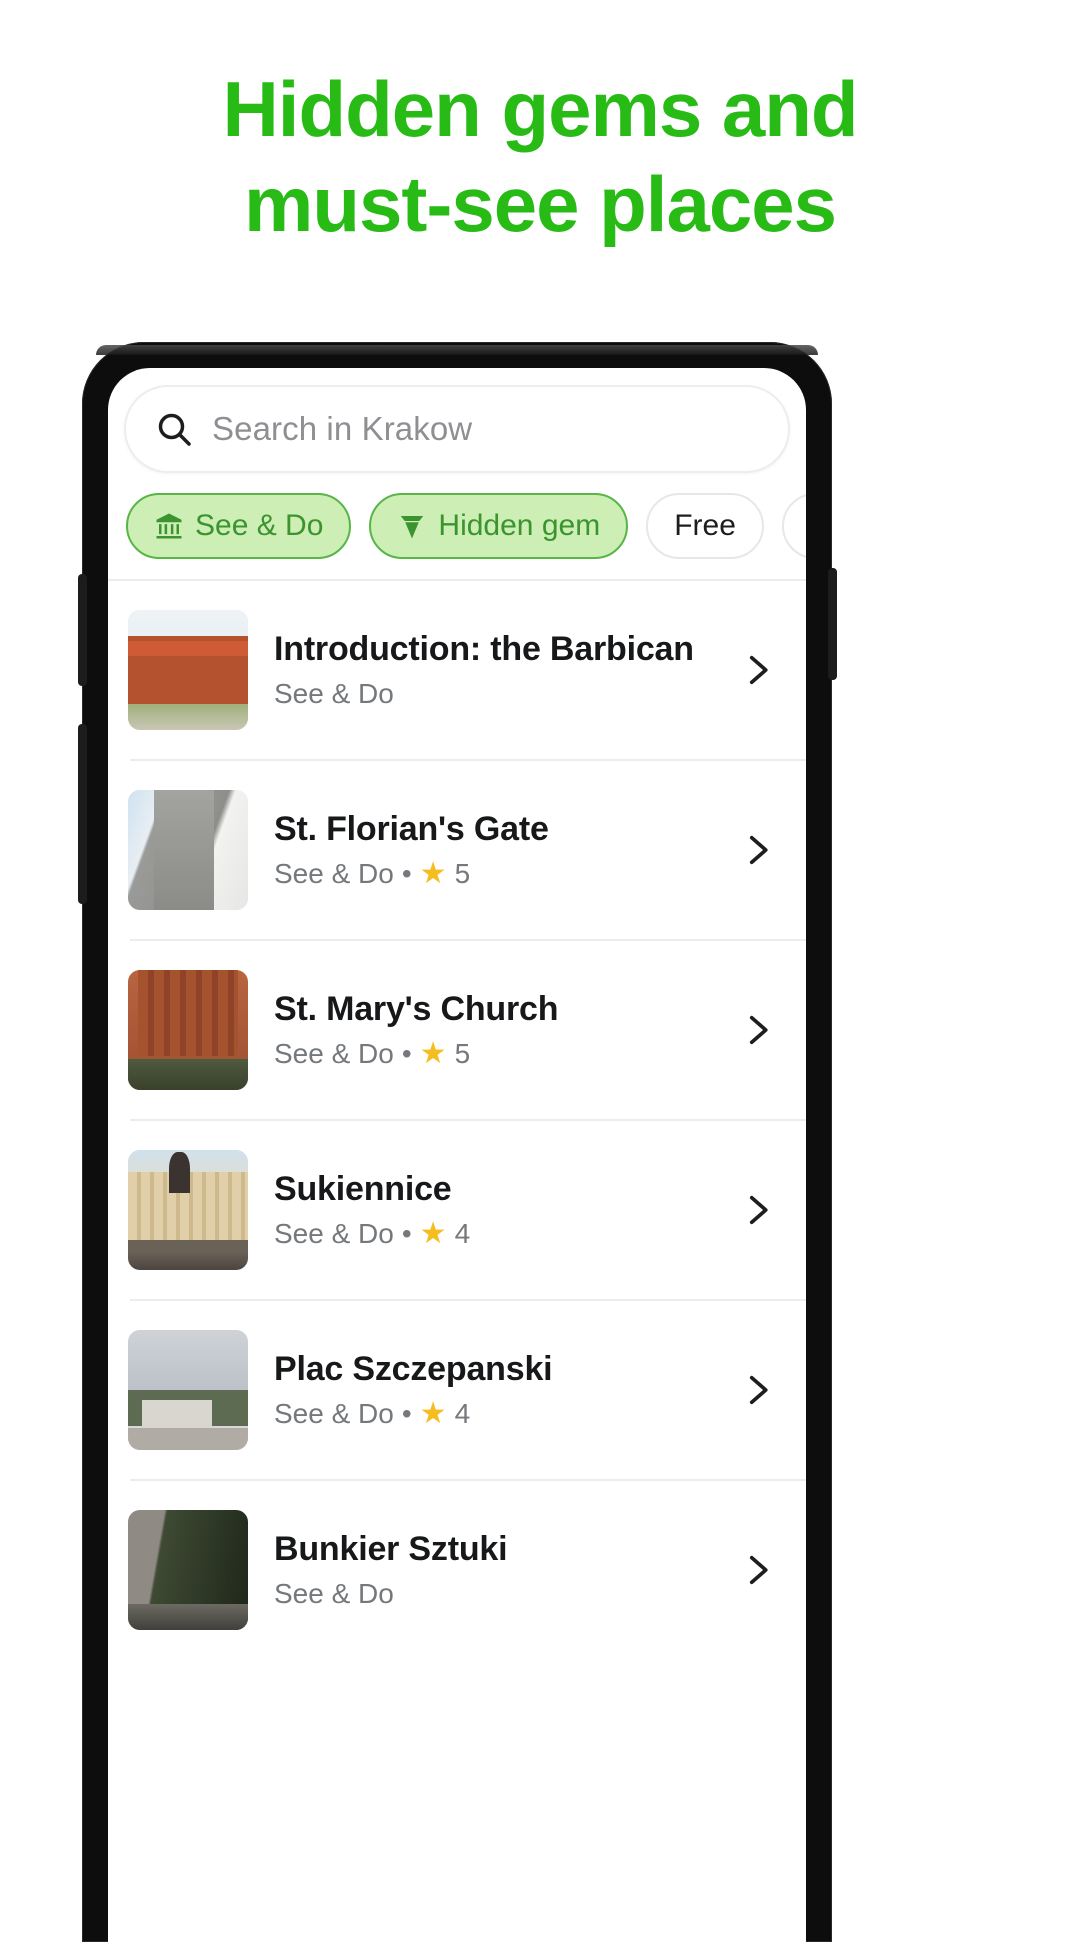 This screenshot has height=1942, width=1080. I want to click on place-title: Bunkier Sztuki, so click(391, 1549).